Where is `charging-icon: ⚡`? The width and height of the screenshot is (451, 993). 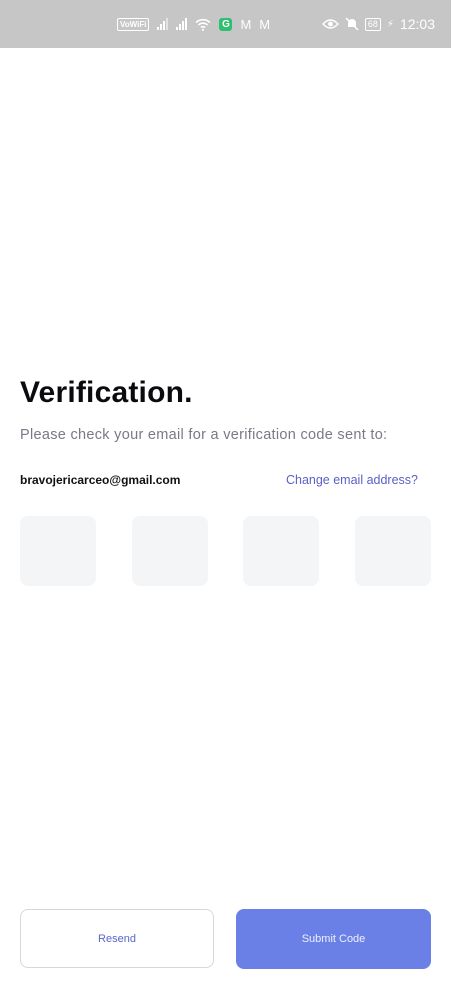
charging-icon: ⚡ is located at coordinates (390, 24).